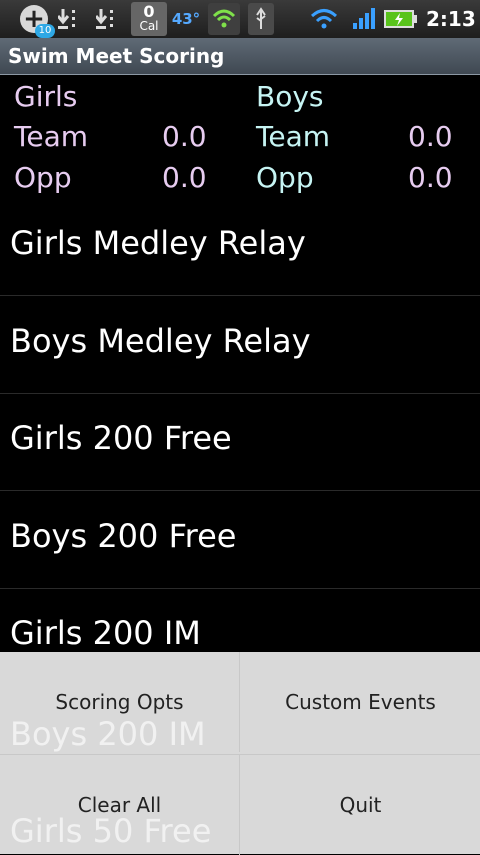 The height and width of the screenshot is (855, 480). I want to click on event-label: Boys Medley Relay, so click(160, 341).